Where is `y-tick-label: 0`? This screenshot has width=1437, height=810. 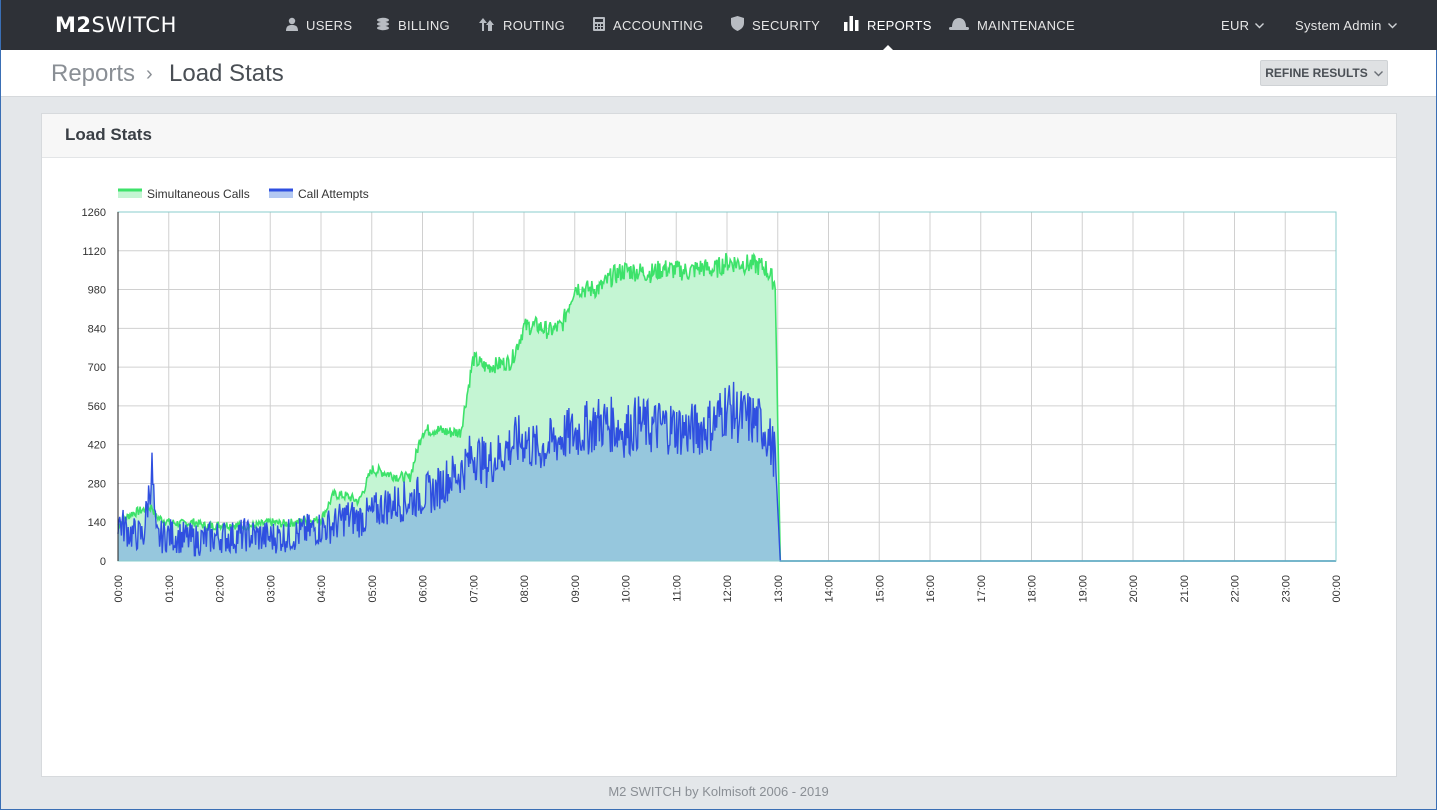
y-tick-label: 0 is located at coordinates (103, 562).